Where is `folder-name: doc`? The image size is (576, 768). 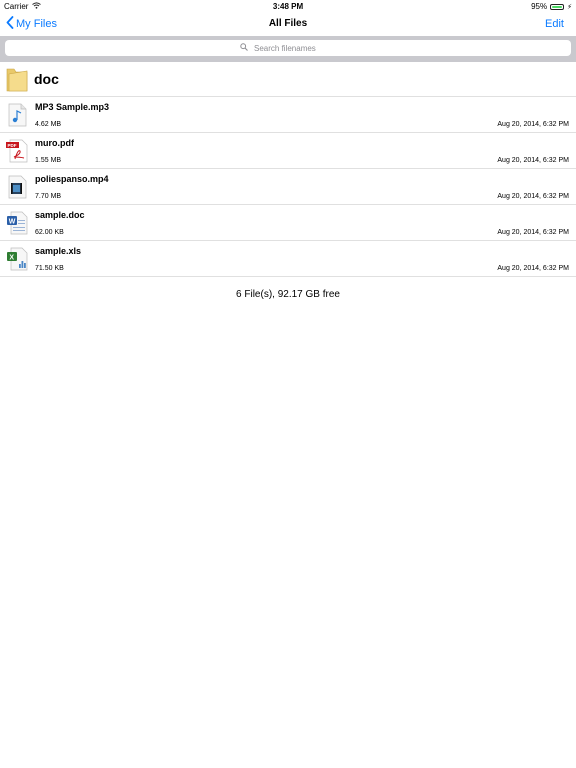 folder-name: doc is located at coordinates (46, 79).